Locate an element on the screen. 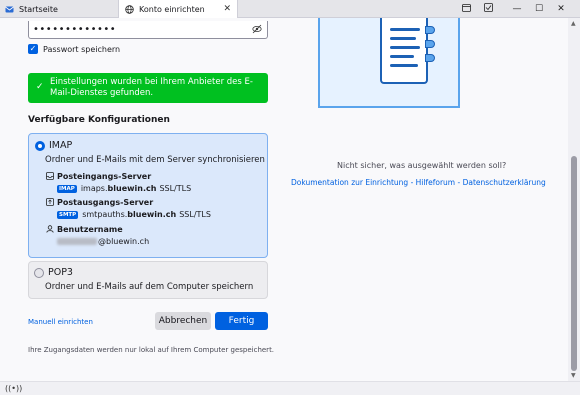 The width and height of the screenshot is (580, 395). outgoing-security: SSL/TLS is located at coordinates (195, 214).